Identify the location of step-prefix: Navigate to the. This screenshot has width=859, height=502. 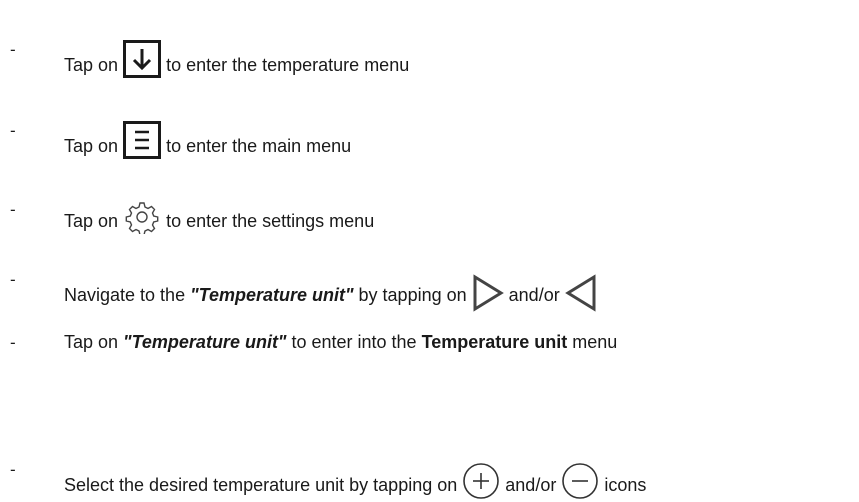
(127, 295).